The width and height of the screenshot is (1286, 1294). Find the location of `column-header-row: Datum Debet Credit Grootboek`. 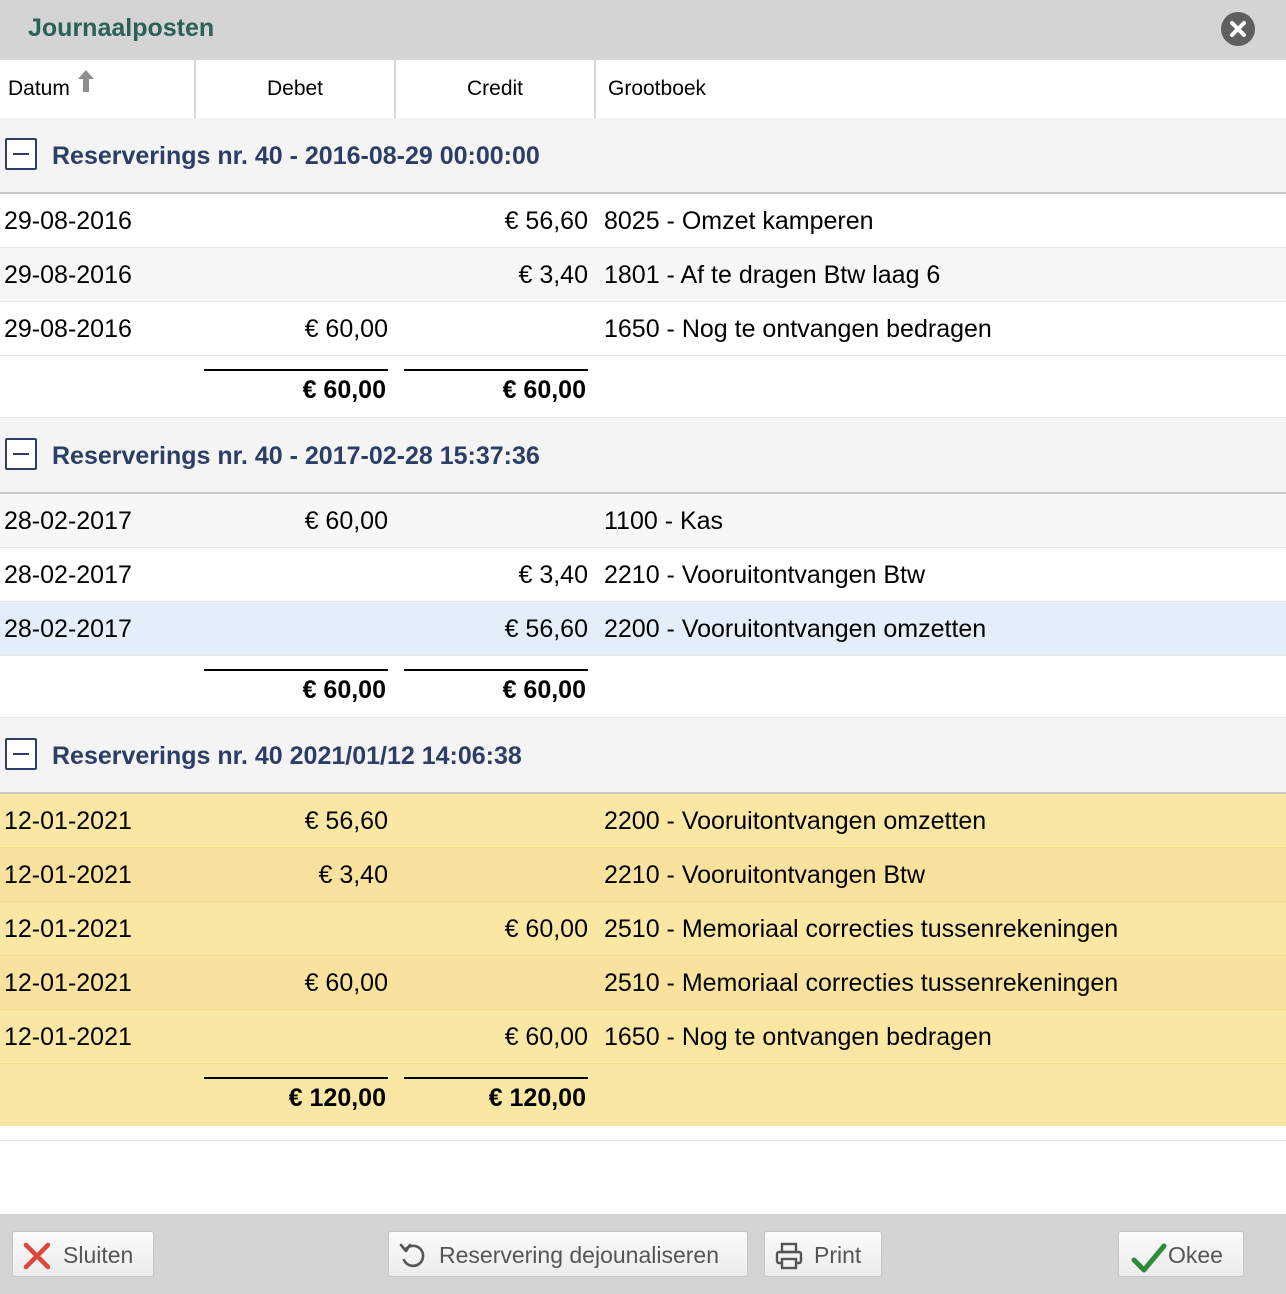

column-header-row: Datum Debet Credit Grootboek is located at coordinates (643, 89).